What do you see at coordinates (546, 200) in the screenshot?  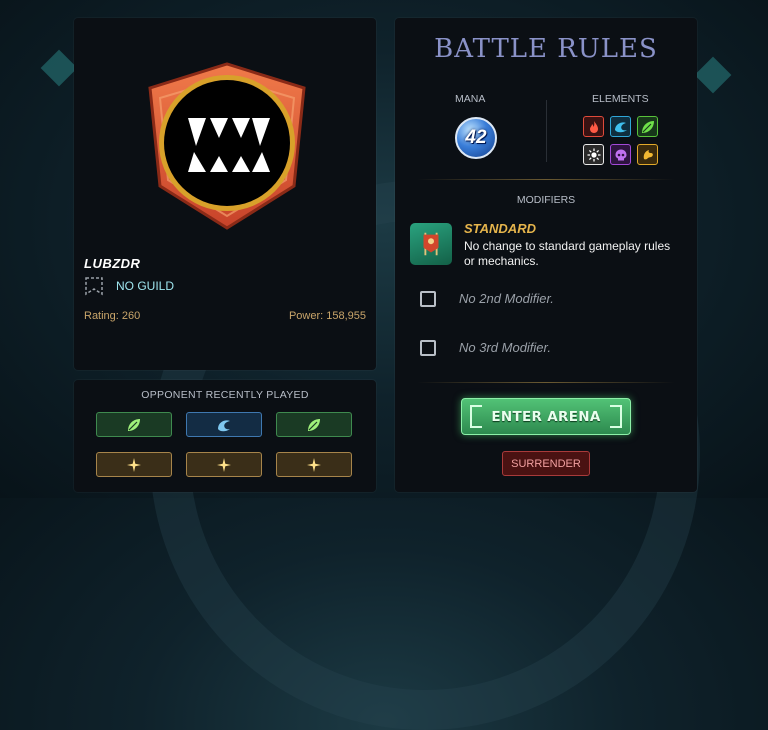 I see `modifiers-label: MODIFIERS` at bounding box center [546, 200].